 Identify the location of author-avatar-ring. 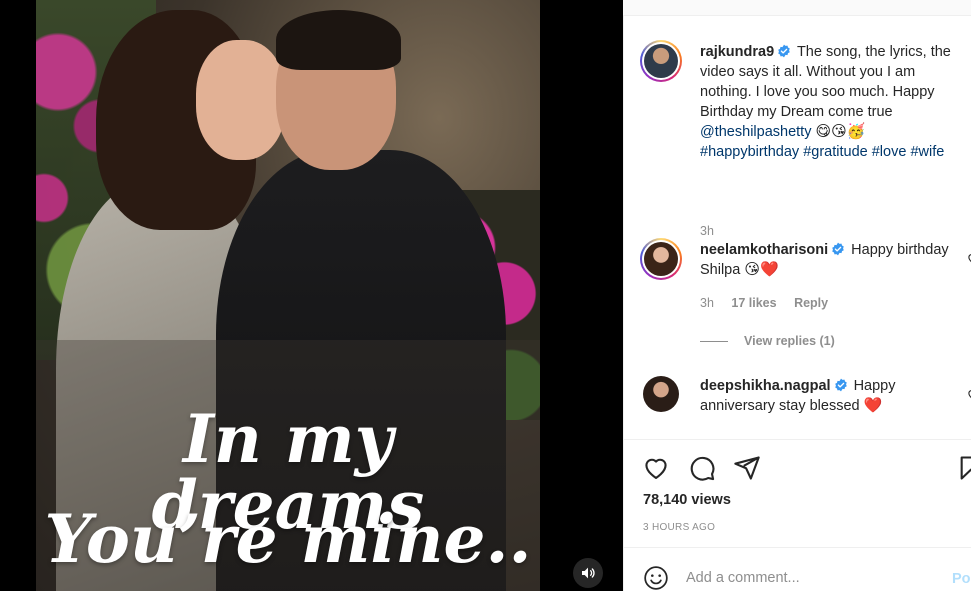
(661, 61).